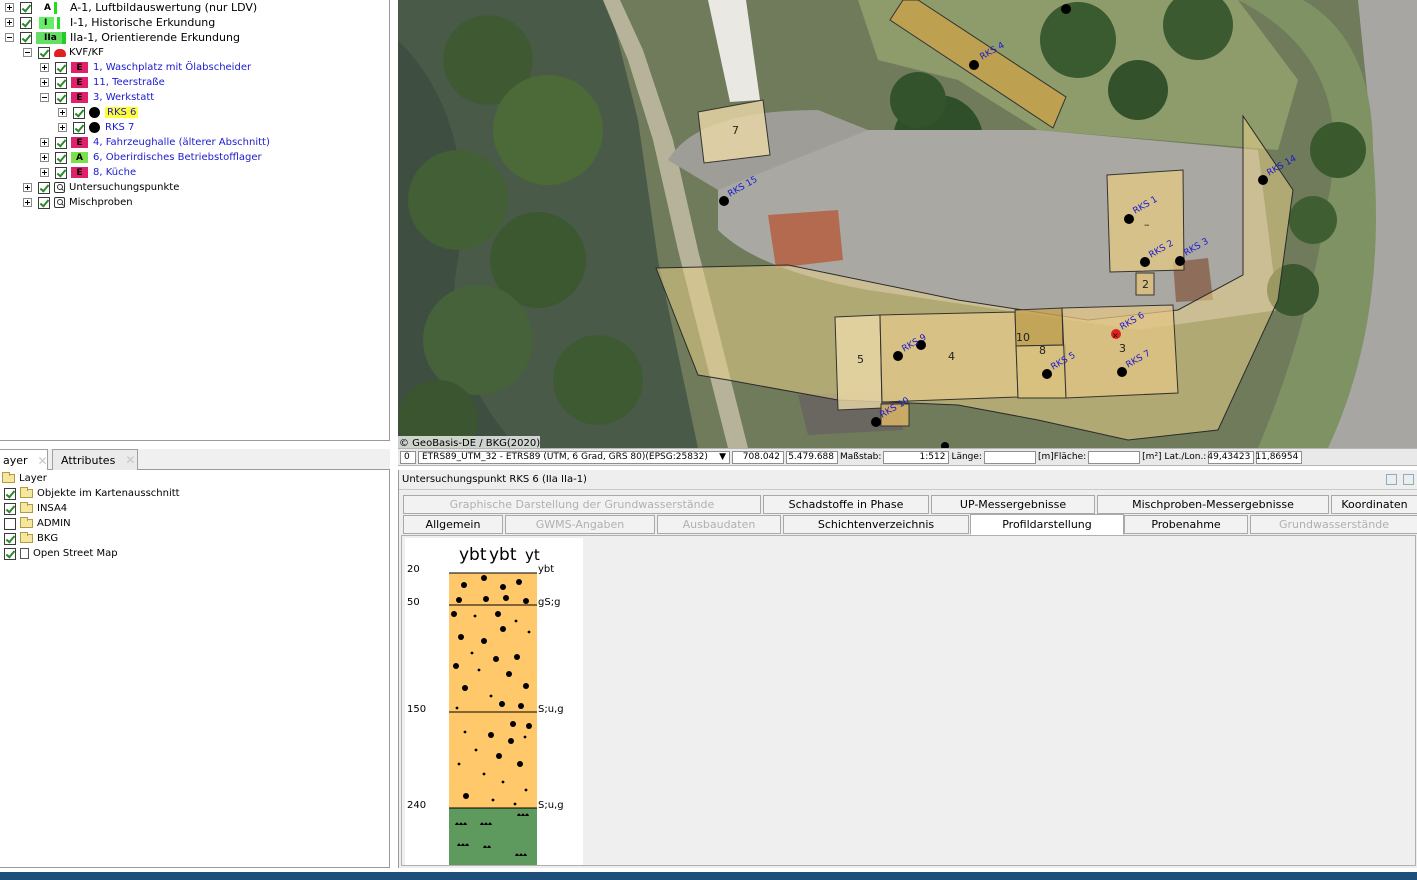  What do you see at coordinates (124, 97) in the screenshot?
I see `tree-item-label: 3, Werkstatt` at bounding box center [124, 97].